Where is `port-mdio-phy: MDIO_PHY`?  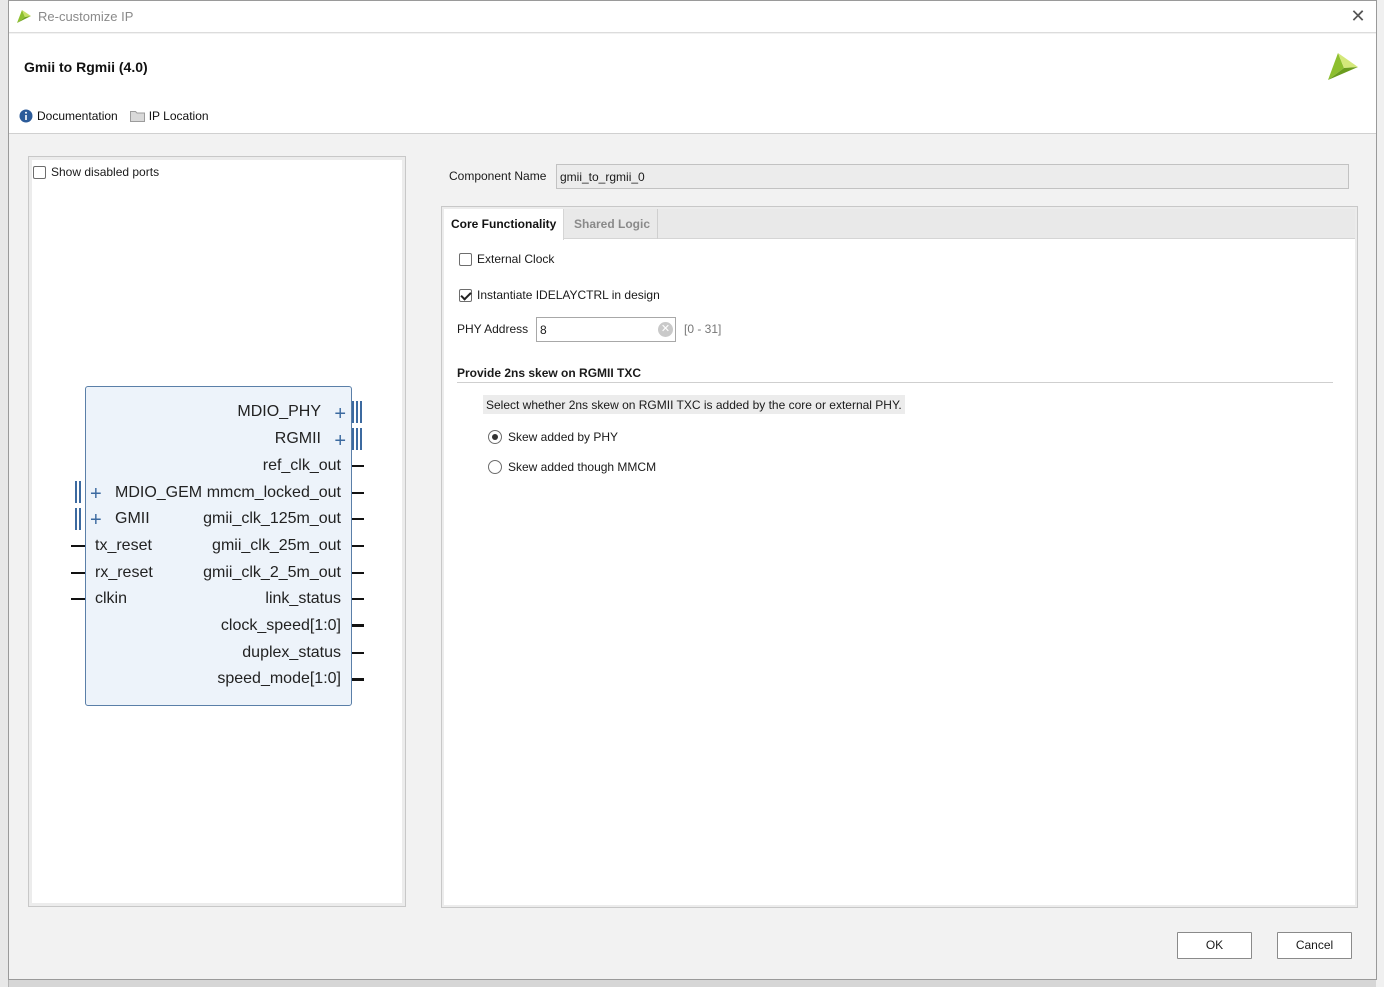
port-mdio-phy: MDIO_PHY is located at coordinates (279, 411).